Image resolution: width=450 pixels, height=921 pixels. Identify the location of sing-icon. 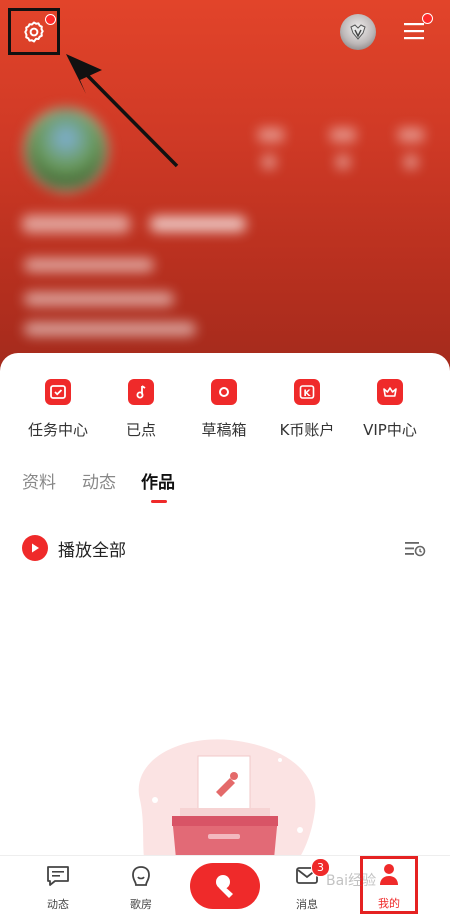
(224, 886).